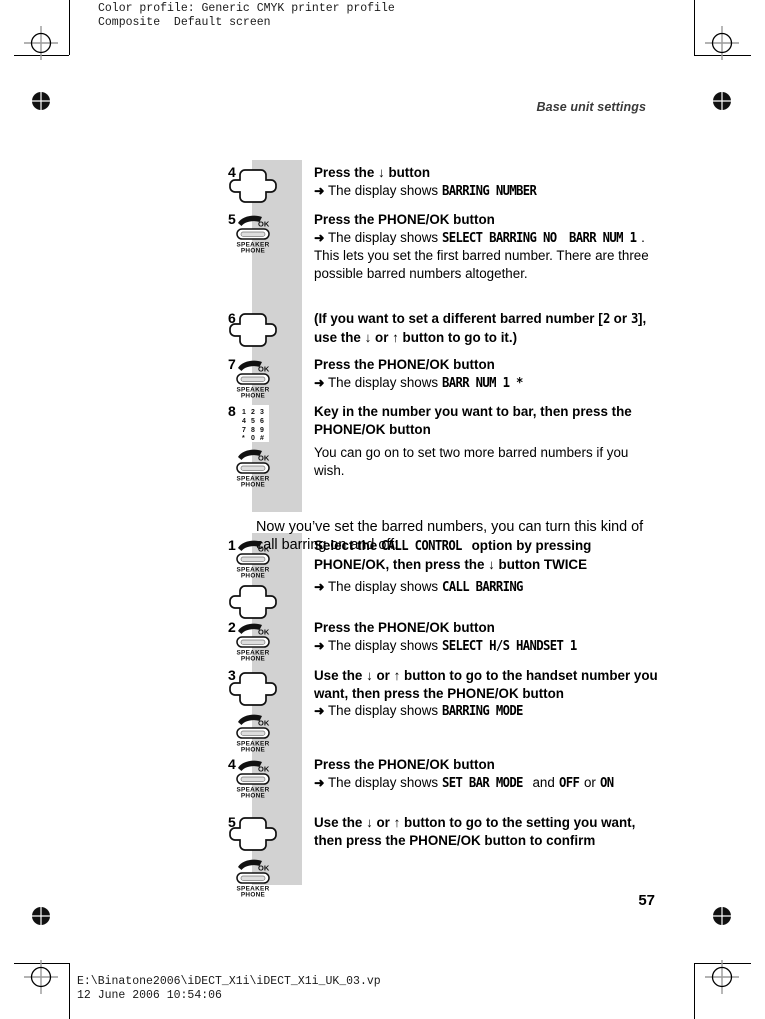 The height and width of the screenshot is (1019, 765). What do you see at coordinates (489, 191) in the screenshot?
I see `lcd-display-text: BARRING NUMBER` at bounding box center [489, 191].